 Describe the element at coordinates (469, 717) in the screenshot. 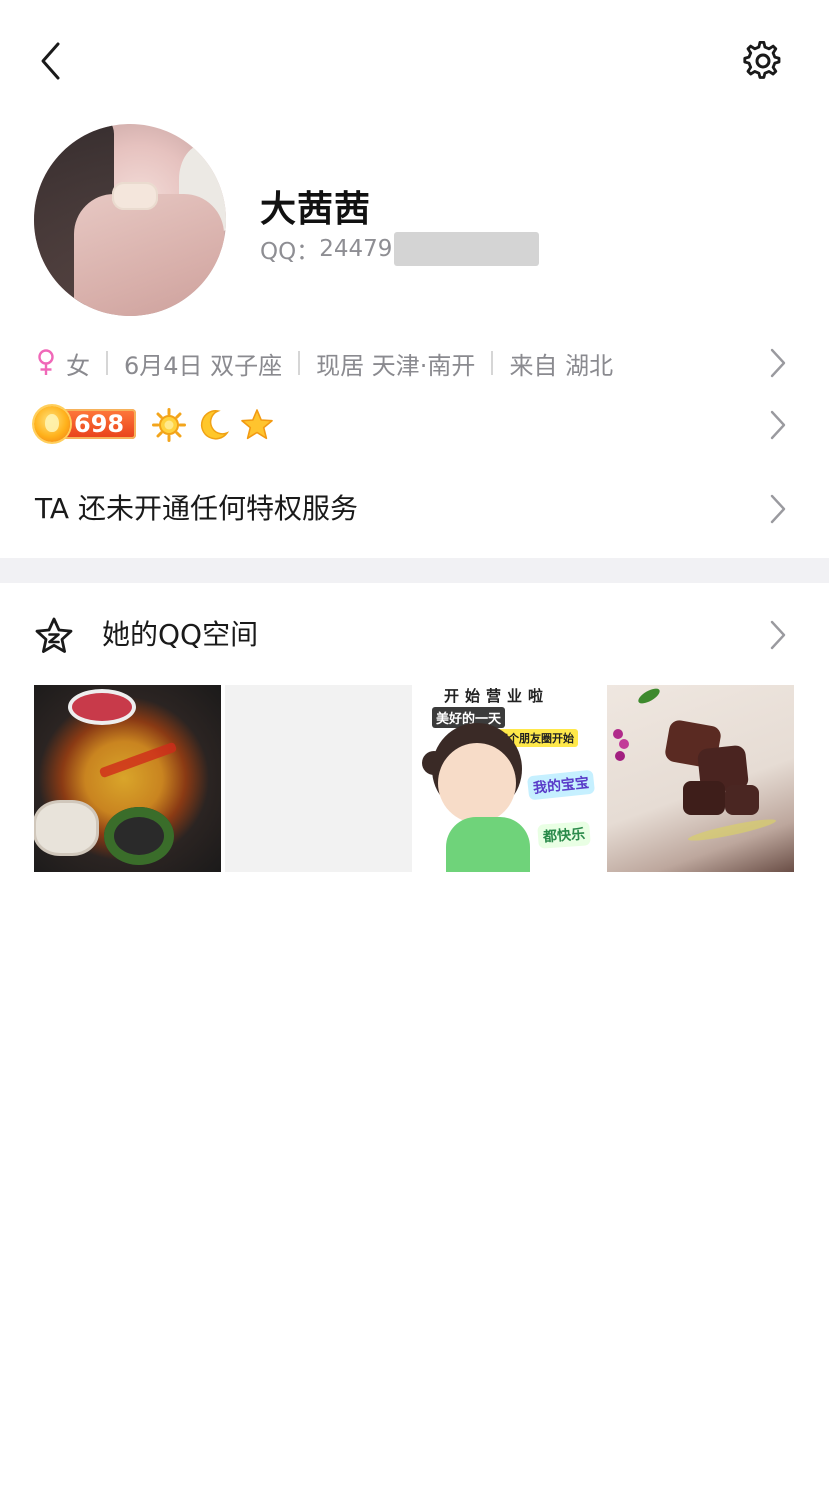

I see `photo-caption: 美好的一天` at that location.